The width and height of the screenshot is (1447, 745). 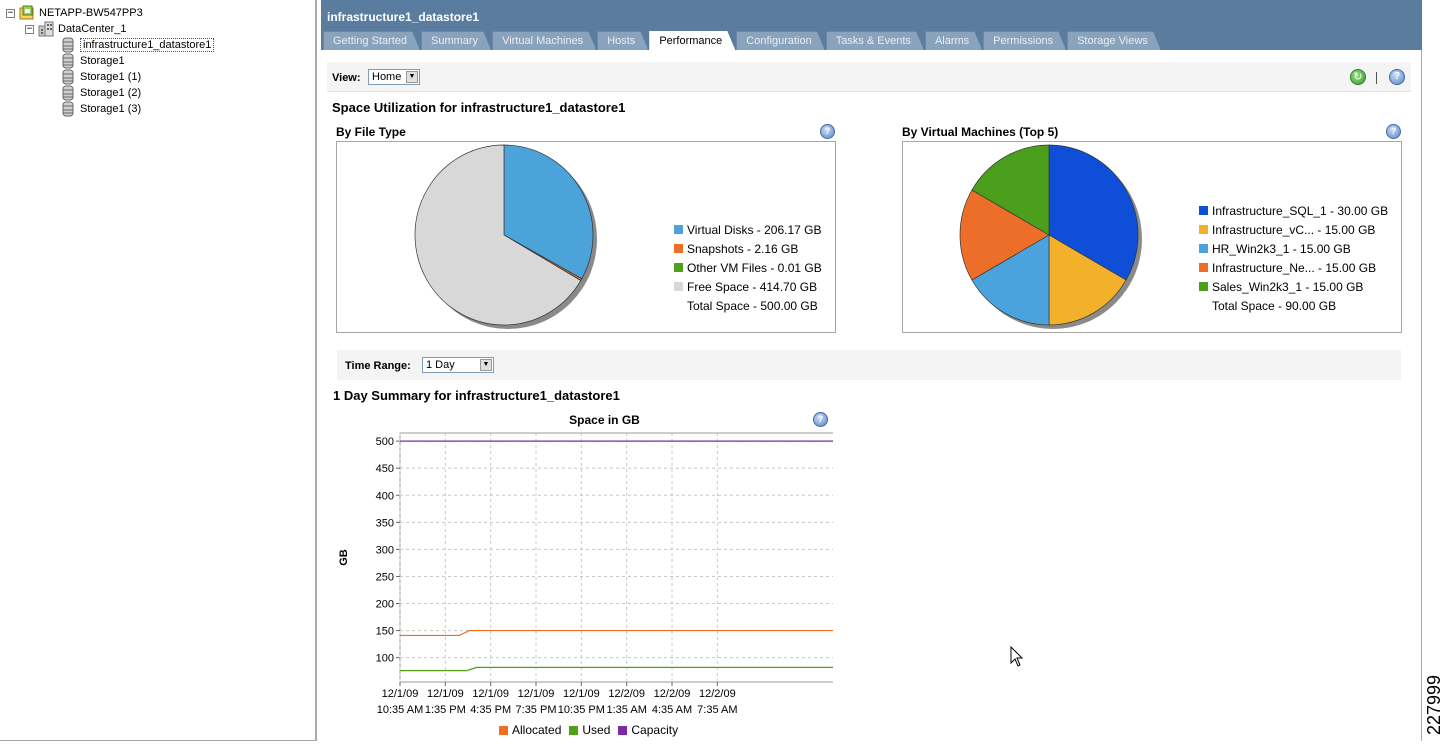 I want to click on y-tick-label: 250, so click(x=385, y=577).